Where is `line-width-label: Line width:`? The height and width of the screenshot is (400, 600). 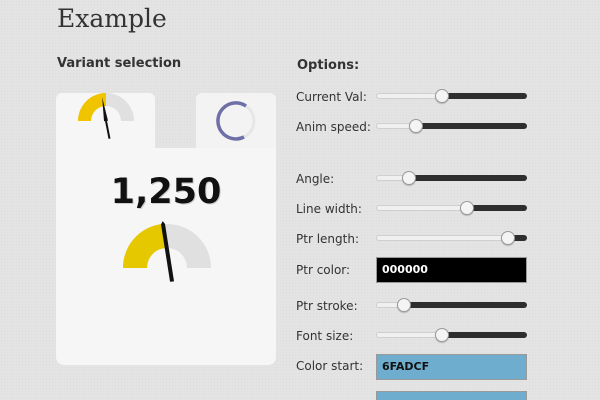 line-width-label: Line width: is located at coordinates (329, 209).